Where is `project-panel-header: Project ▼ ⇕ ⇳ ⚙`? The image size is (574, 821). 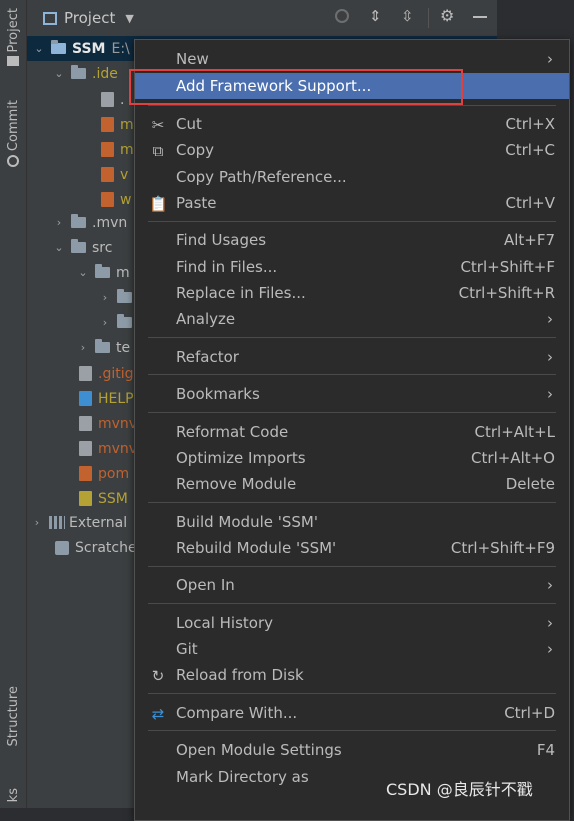 project-panel-header: Project ▼ ⇕ ⇳ ⚙ is located at coordinates (262, 18).